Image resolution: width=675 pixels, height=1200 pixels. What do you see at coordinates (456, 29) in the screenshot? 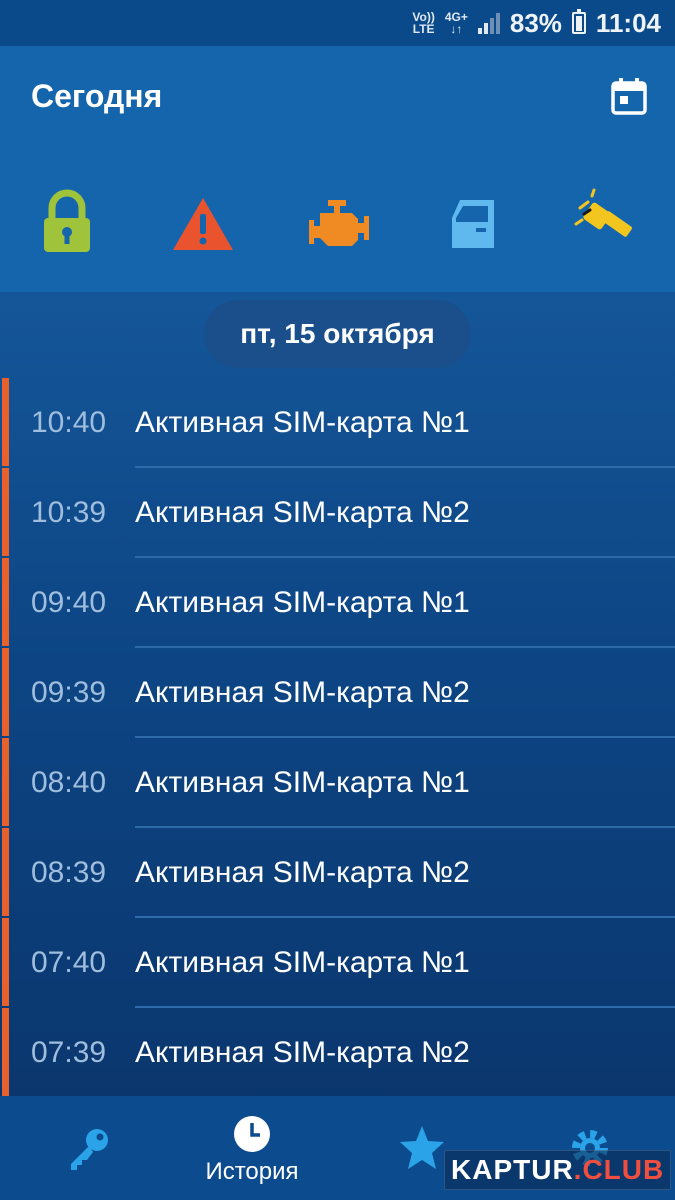
I see `network-activity: ↓↑` at bounding box center [456, 29].